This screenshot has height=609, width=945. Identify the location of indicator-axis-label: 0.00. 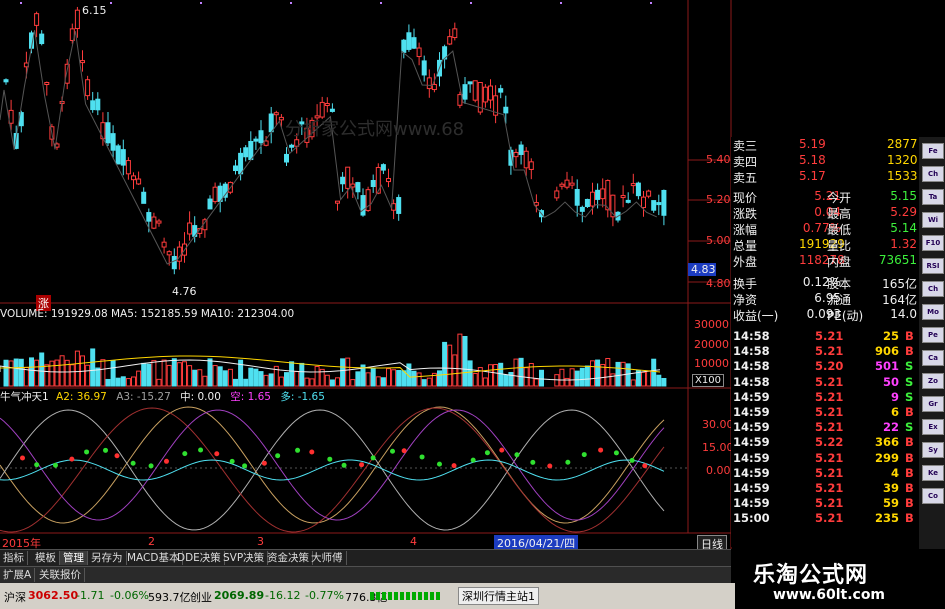
(718, 470).